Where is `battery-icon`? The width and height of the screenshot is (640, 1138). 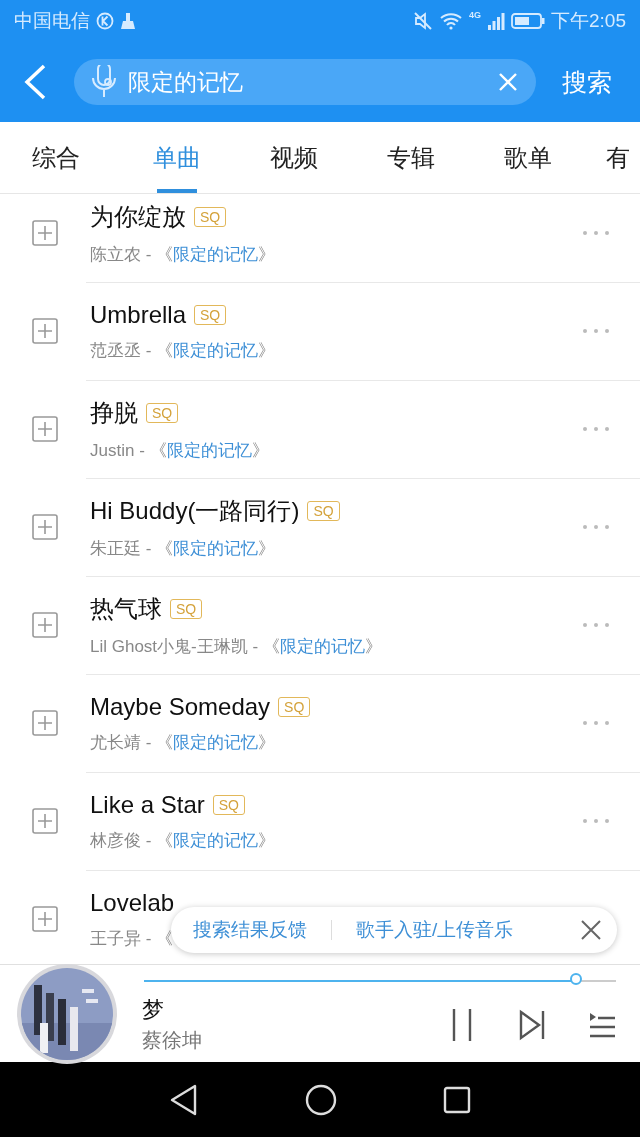 battery-icon is located at coordinates (528, 21).